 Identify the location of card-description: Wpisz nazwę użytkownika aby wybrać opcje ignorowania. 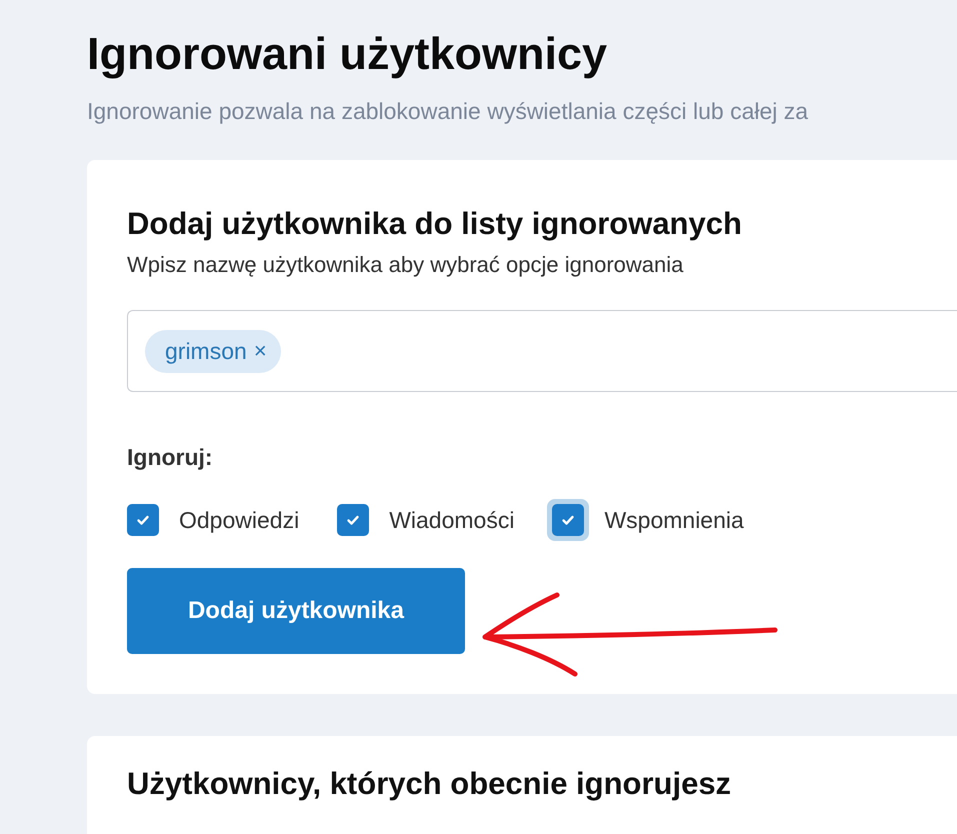
(405, 265).